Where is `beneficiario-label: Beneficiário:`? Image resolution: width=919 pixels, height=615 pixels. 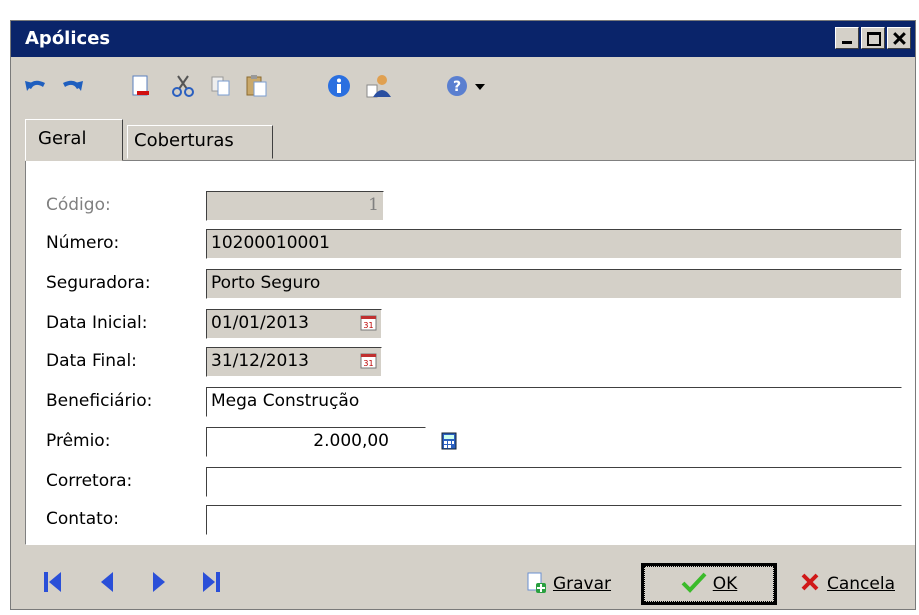
beneficiario-label: Beneficiário: is located at coordinates (99, 401).